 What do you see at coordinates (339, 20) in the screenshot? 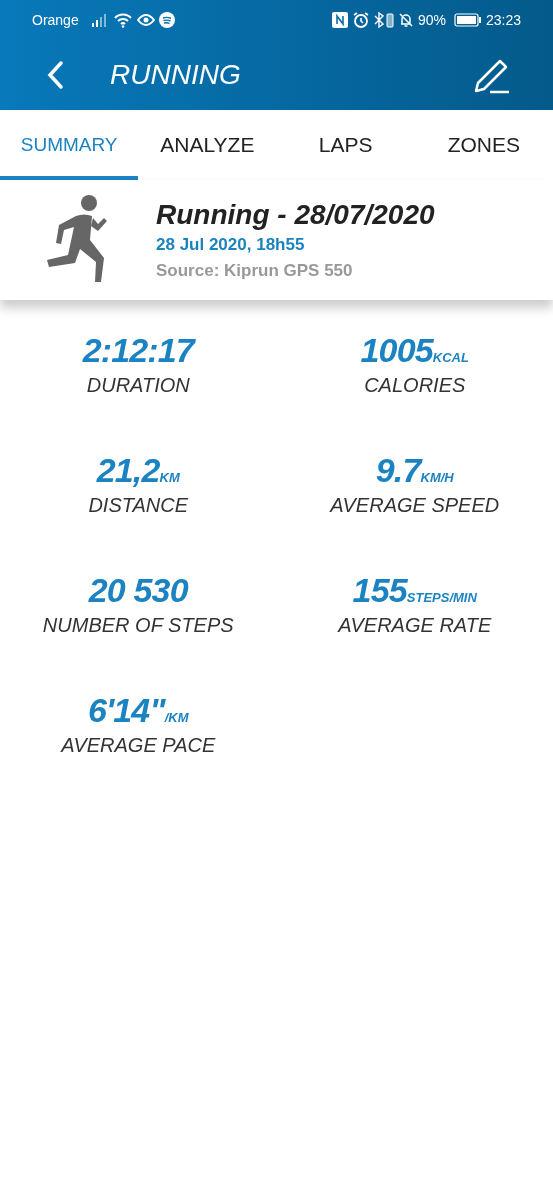
I see `nfc-icon` at bounding box center [339, 20].